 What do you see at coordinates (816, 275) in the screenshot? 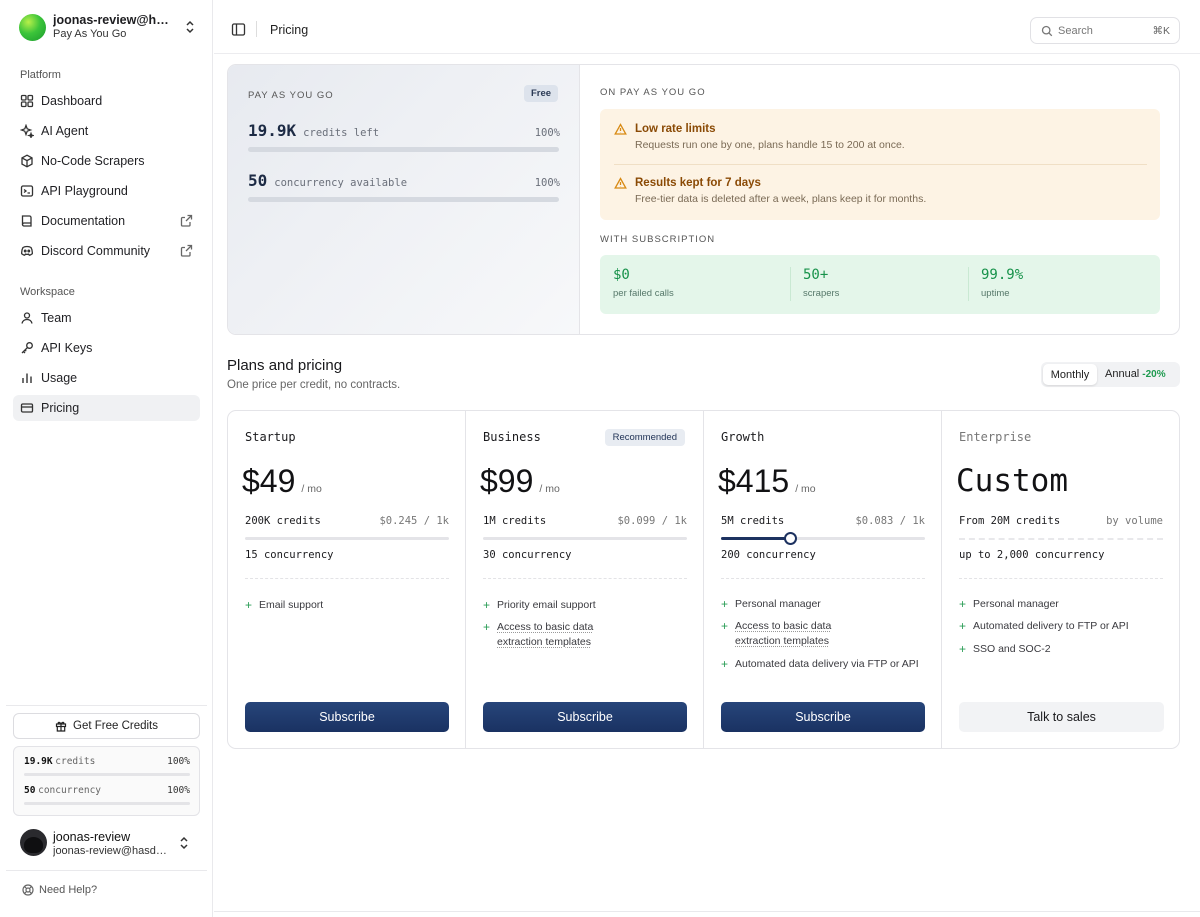
I see `stat-value: 50+` at bounding box center [816, 275].